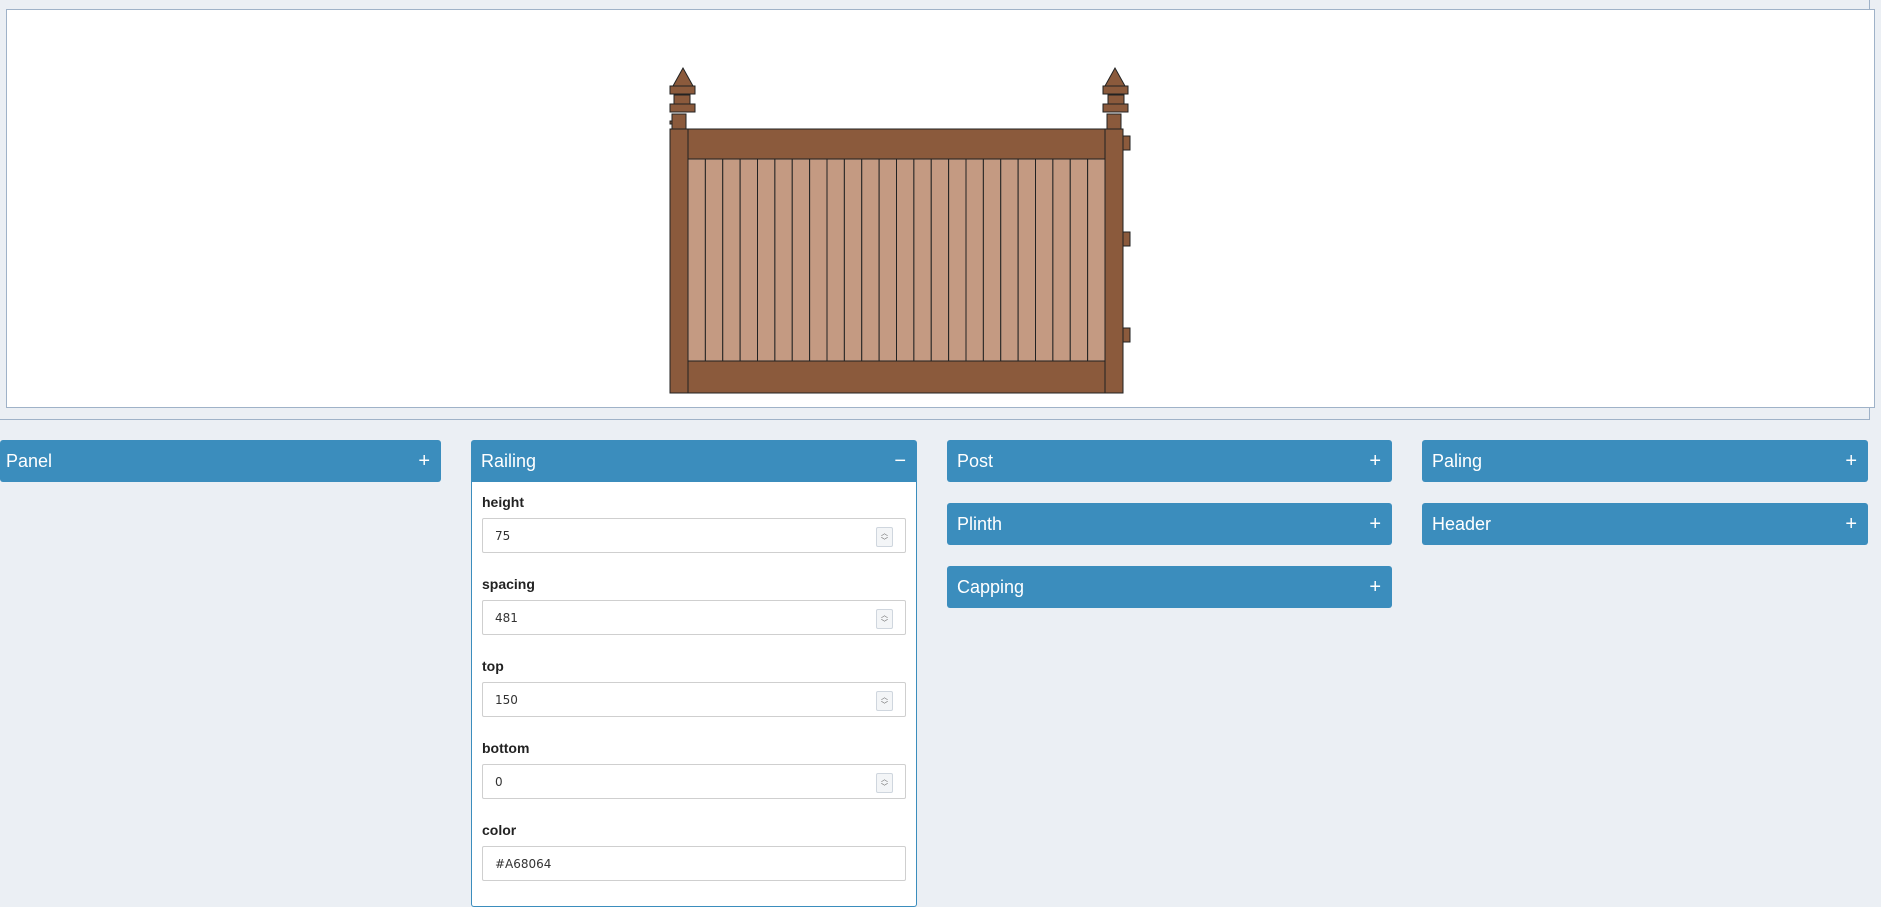  Describe the element at coordinates (991, 586) in the screenshot. I see `capping-title: Capping` at that location.